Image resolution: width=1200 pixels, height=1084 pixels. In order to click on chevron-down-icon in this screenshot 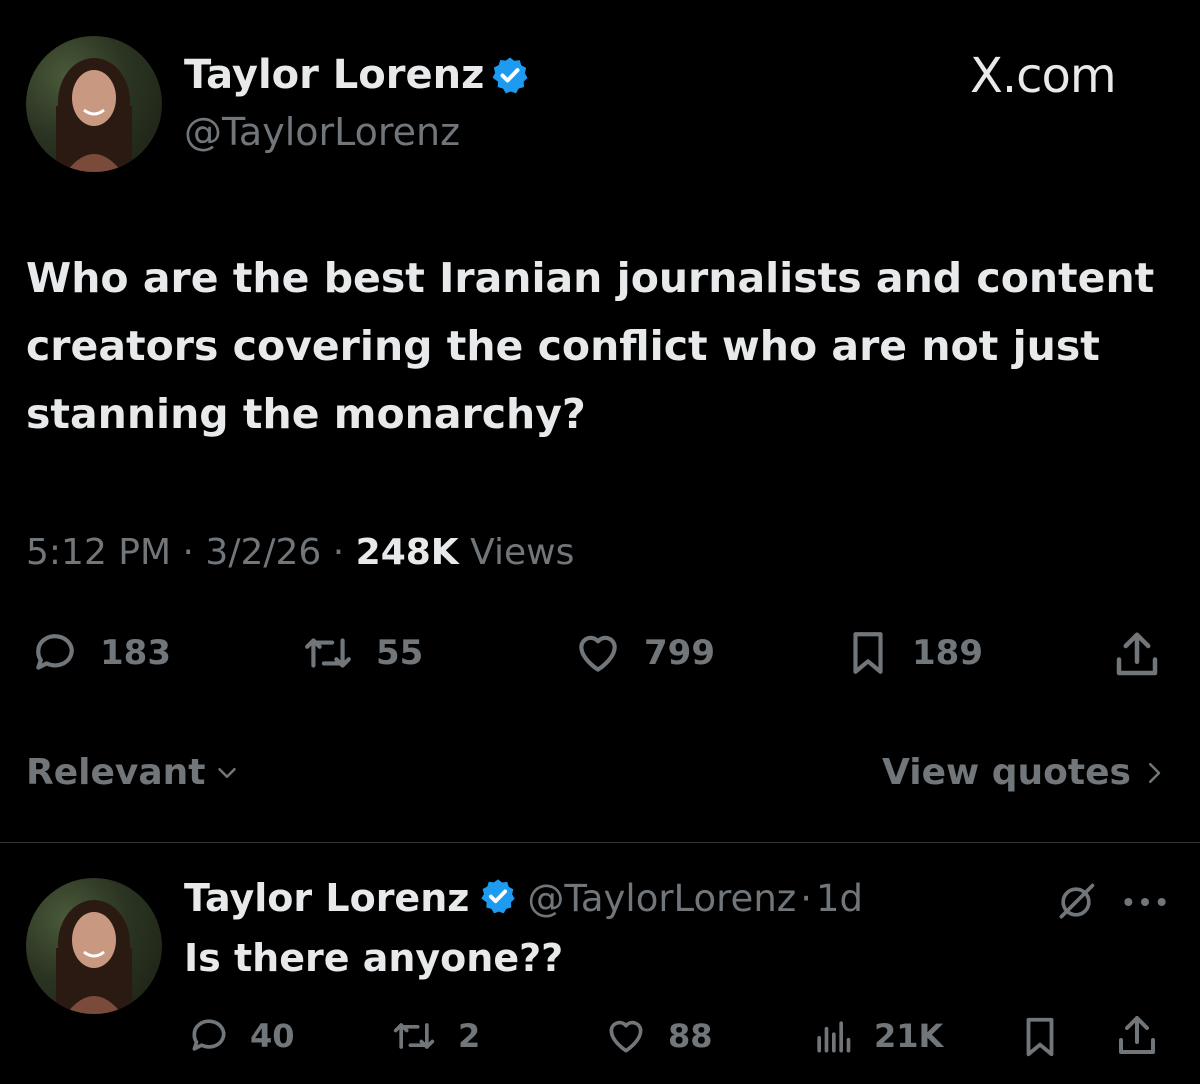, I will do `click(226, 772)`.